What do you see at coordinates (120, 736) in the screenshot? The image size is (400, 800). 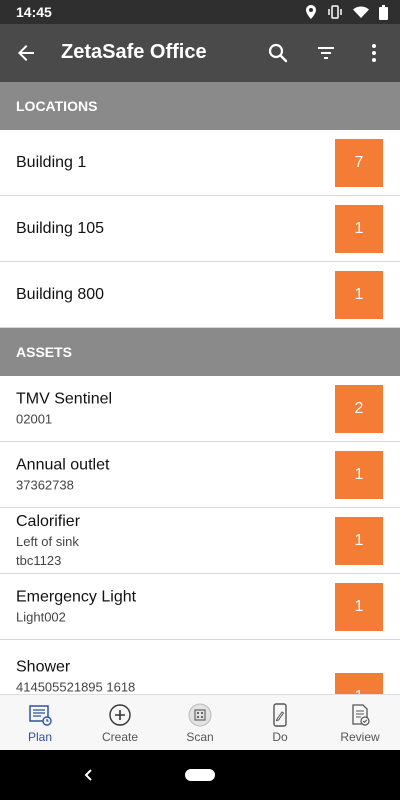 I see `nav-label: Create` at bounding box center [120, 736].